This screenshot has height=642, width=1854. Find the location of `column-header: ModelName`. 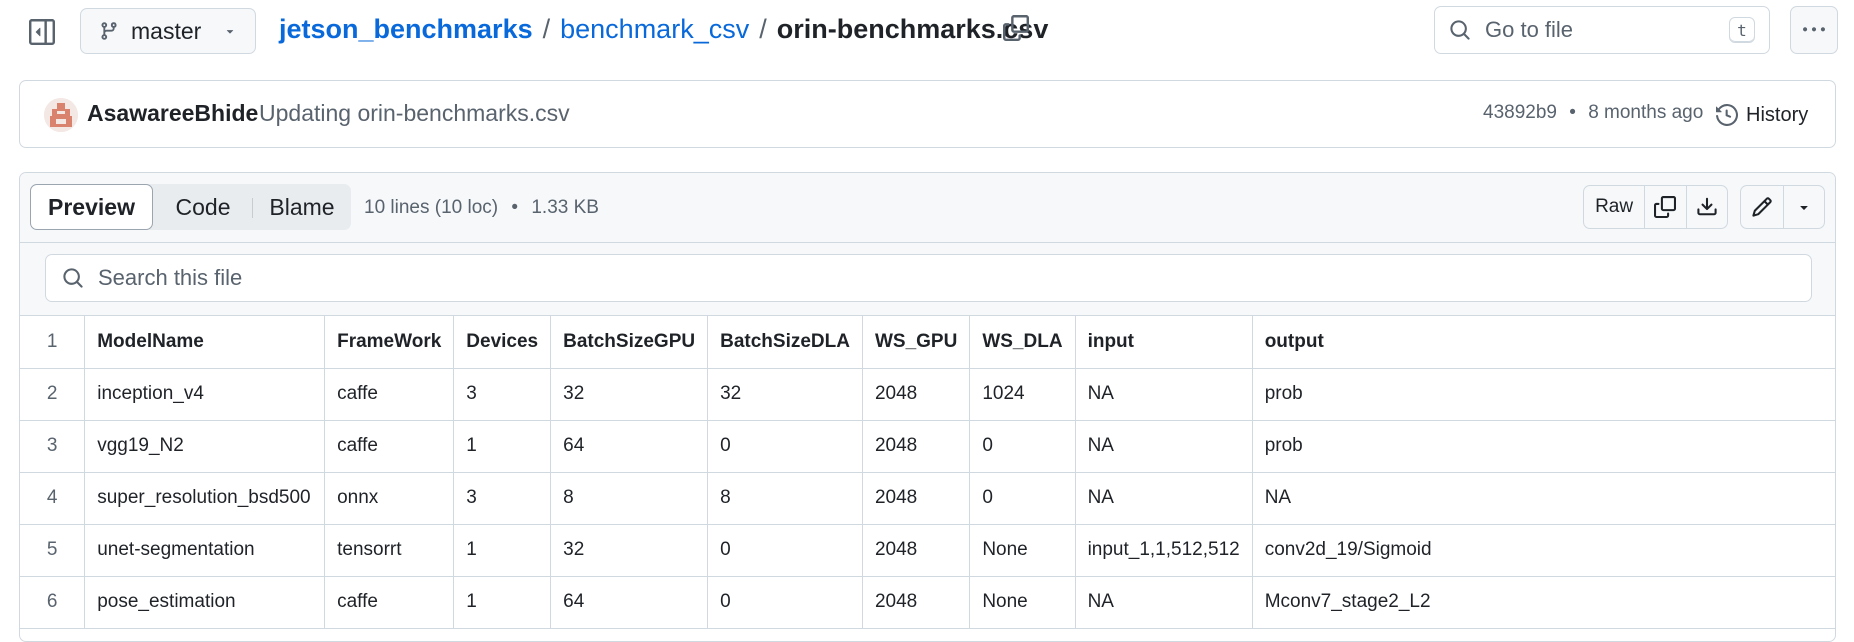

column-header: ModelName is located at coordinates (205, 342).